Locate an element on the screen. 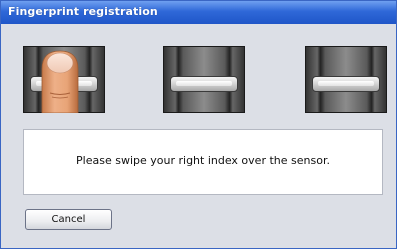 The height and width of the screenshot is (249, 397). title-bar: Fingerprint registration is located at coordinates (198, 12).